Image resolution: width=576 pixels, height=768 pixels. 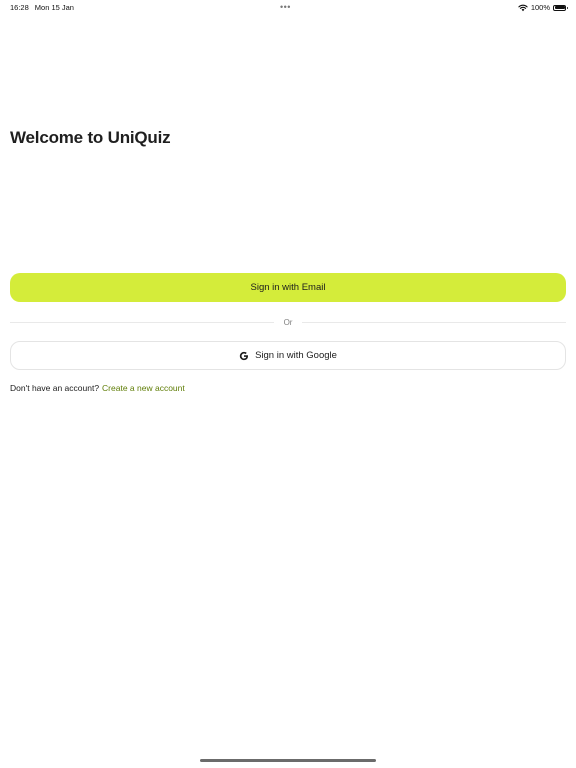 What do you see at coordinates (296, 355) in the screenshot?
I see `google-button-label: Sign in with Google` at bounding box center [296, 355].